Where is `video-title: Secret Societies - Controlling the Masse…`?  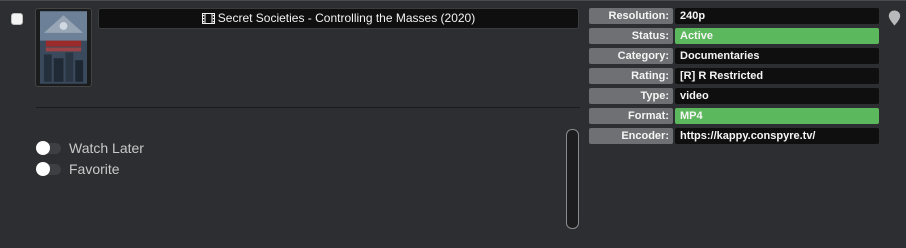 video-title: Secret Societies - Controlling the Masse… is located at coordinates (346, 18).